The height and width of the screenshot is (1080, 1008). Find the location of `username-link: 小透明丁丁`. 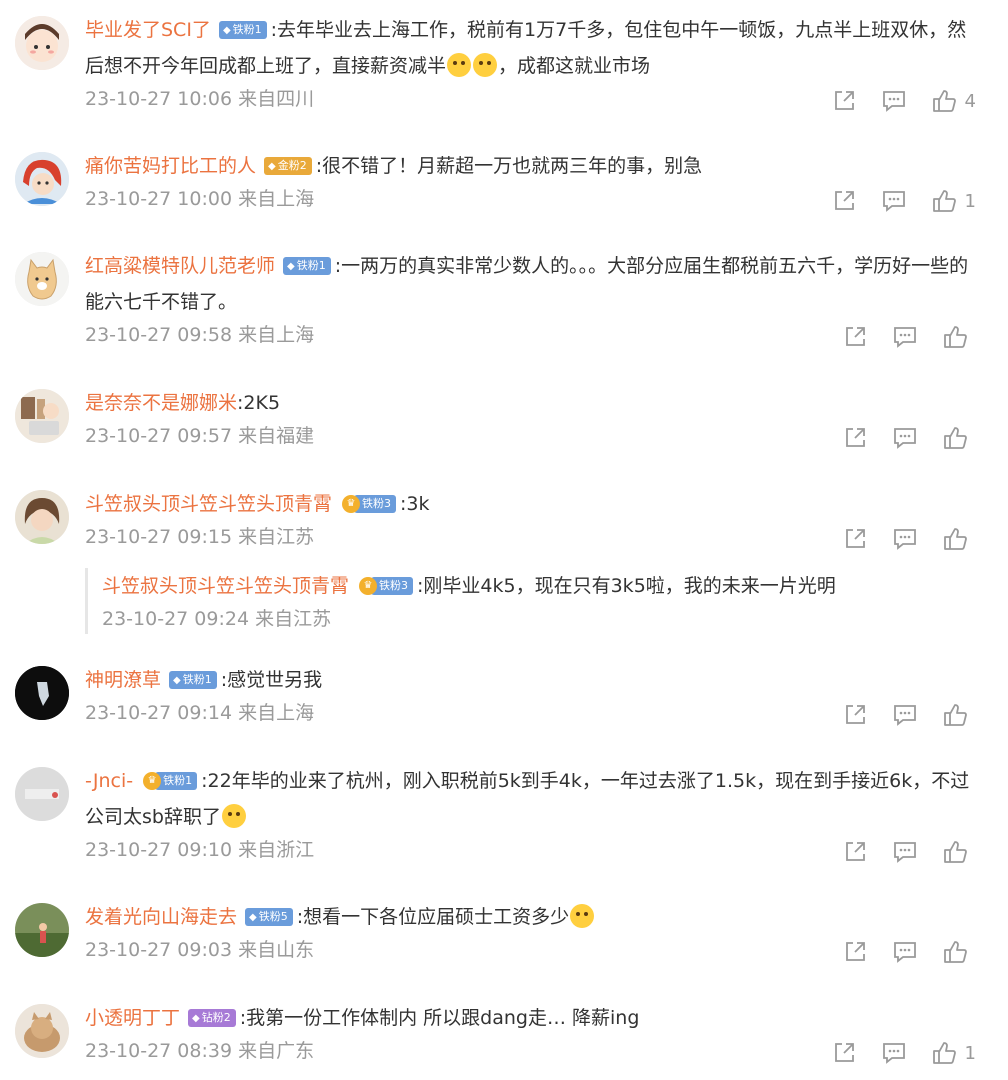

username-link: 小透明丁丁 is located at coordinates (132, 1018).